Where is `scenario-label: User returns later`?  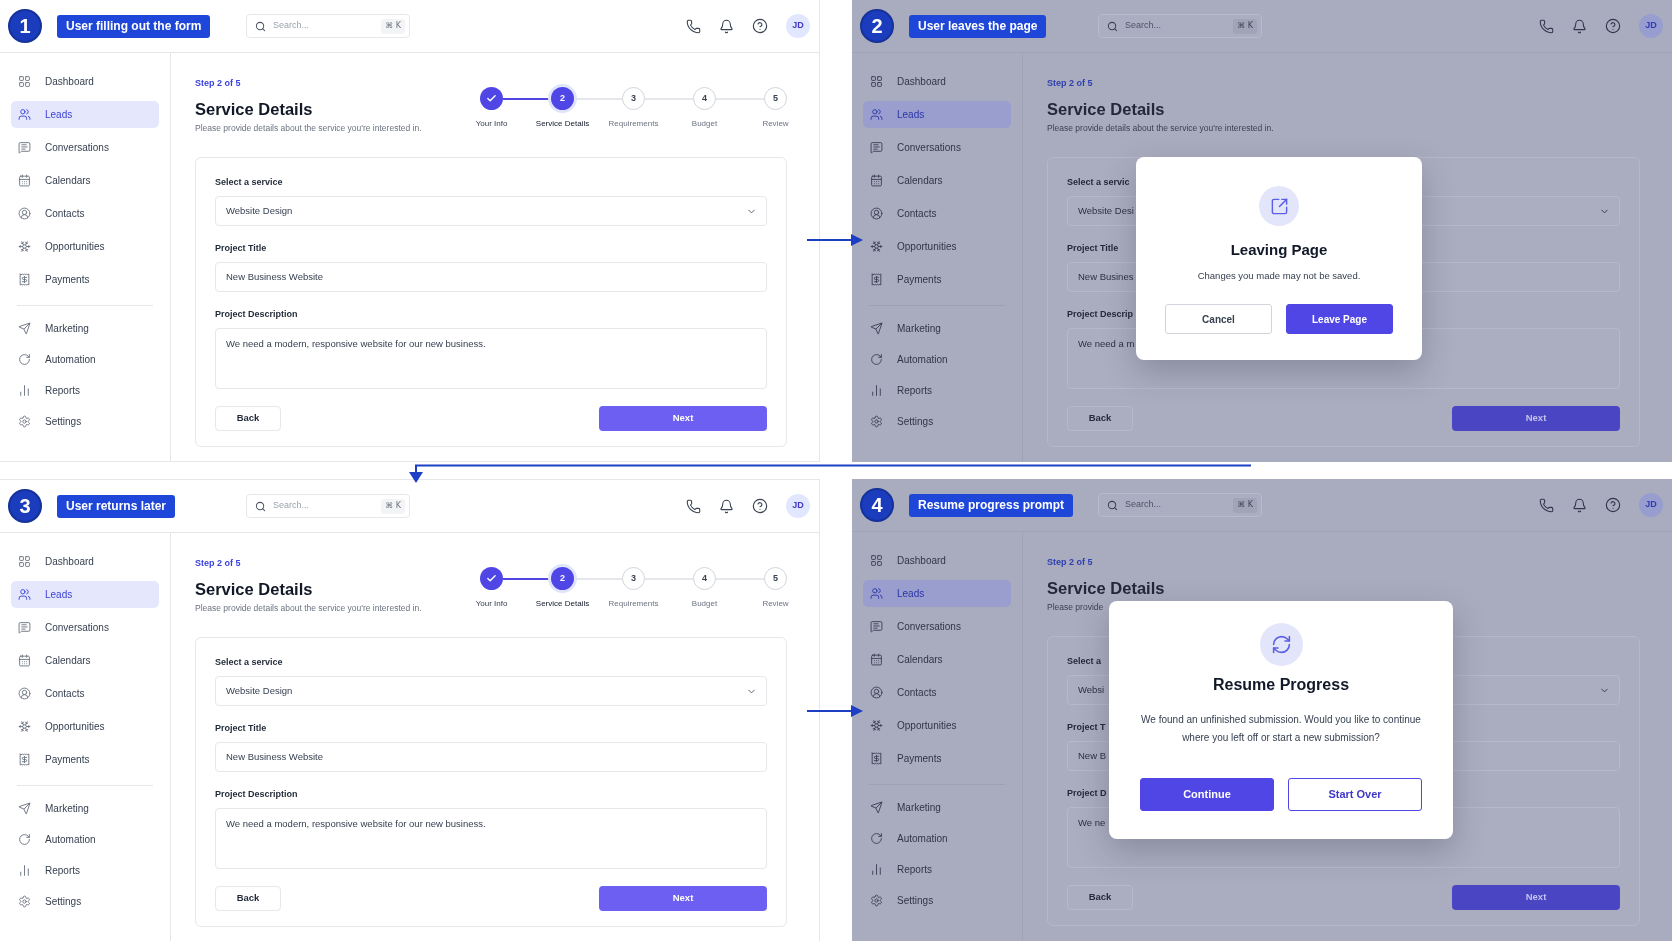
scenario-label: User returns later is located at coordinates (116, 506).